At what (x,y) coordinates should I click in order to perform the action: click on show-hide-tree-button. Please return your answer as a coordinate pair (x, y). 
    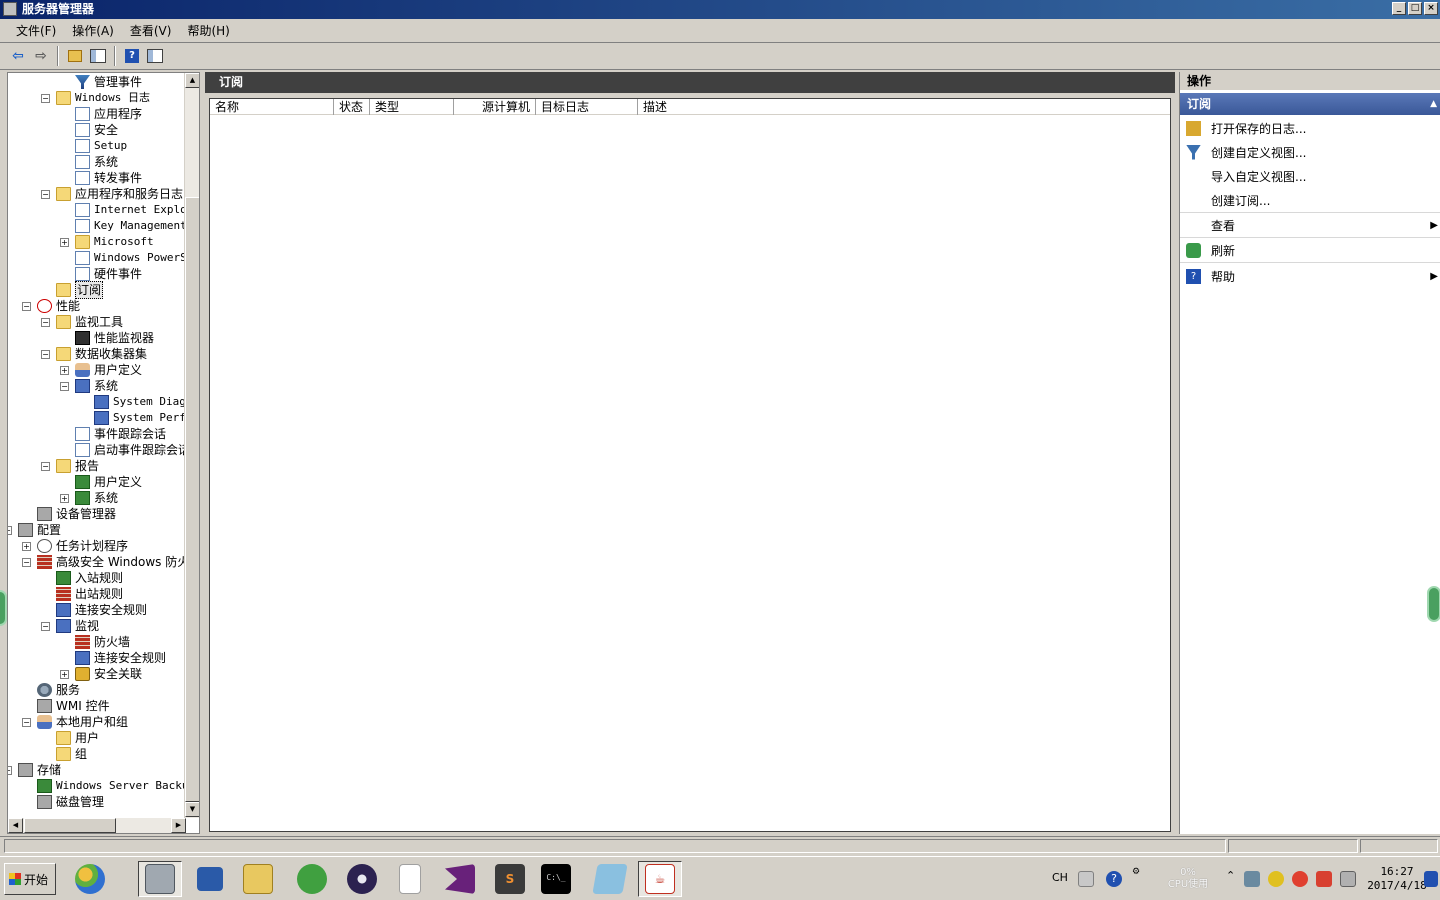
    Looking at the image, I should click on (98, 56).